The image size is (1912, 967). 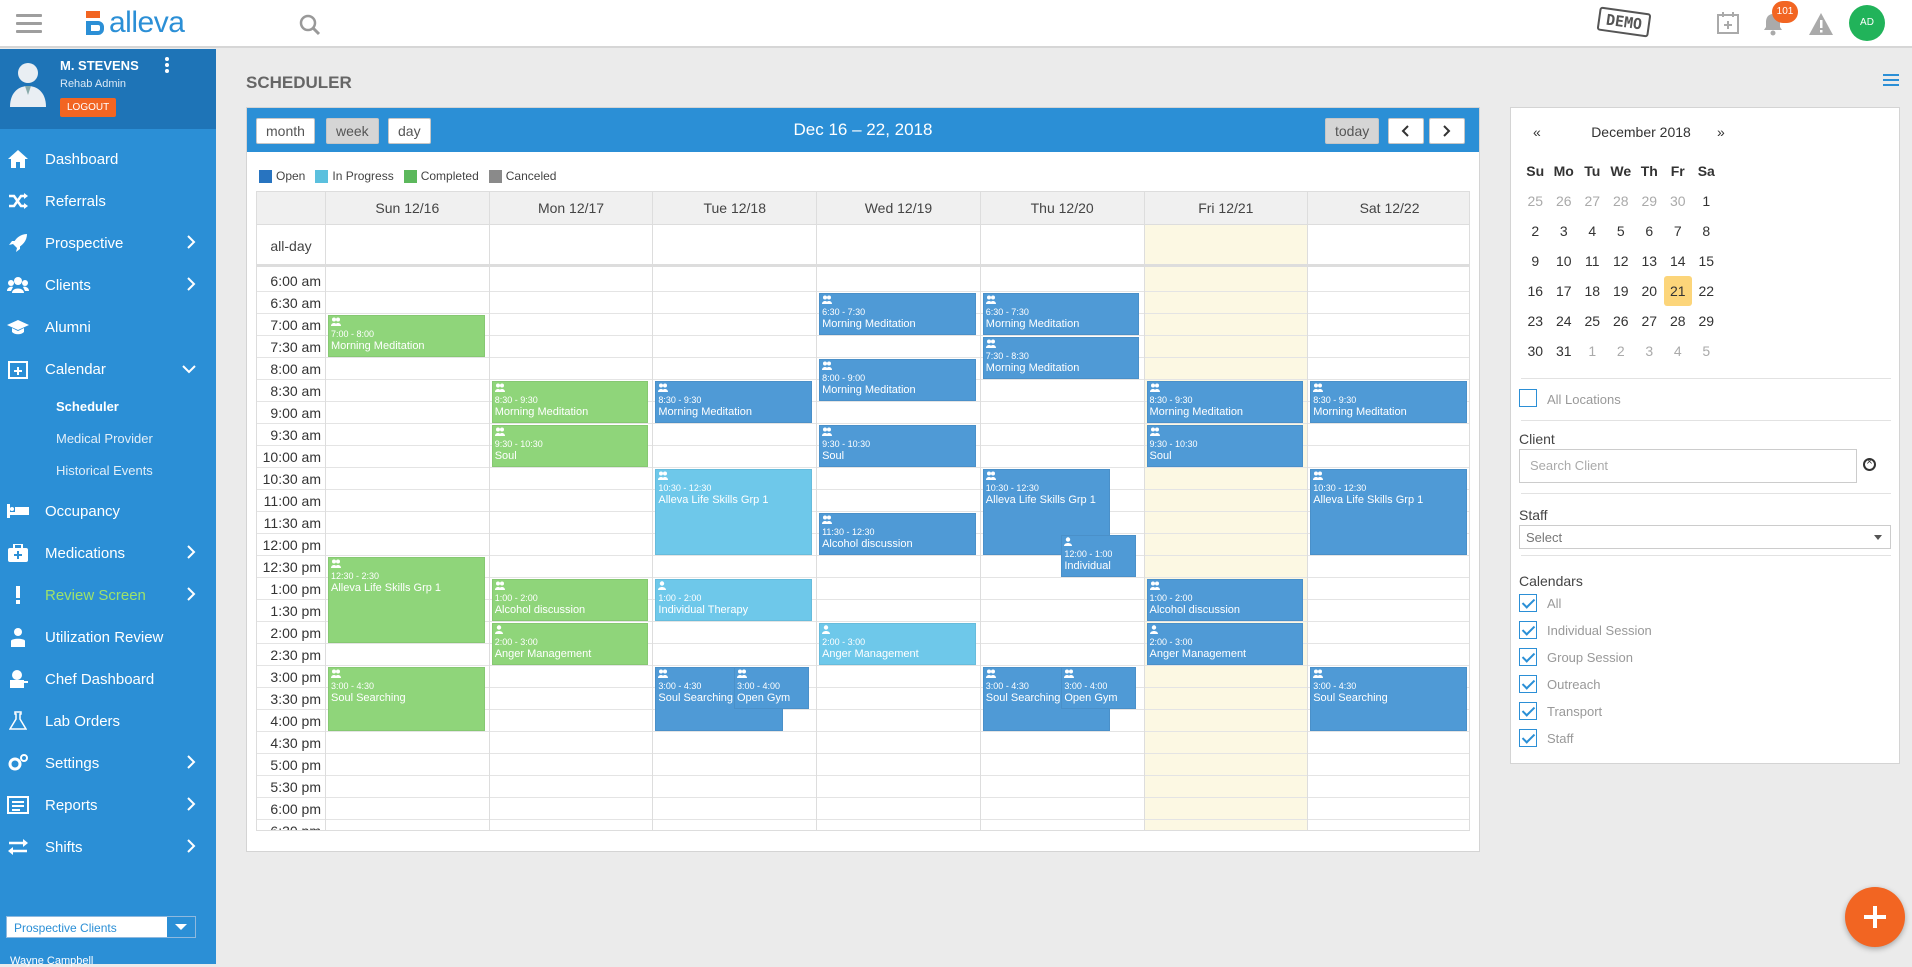 What do you see at coordinates (570, 600) in the screenshot?
I see `calendar-event: 1:00 - 2:00 Alcohol discussion` at bounding box center [570, 600].